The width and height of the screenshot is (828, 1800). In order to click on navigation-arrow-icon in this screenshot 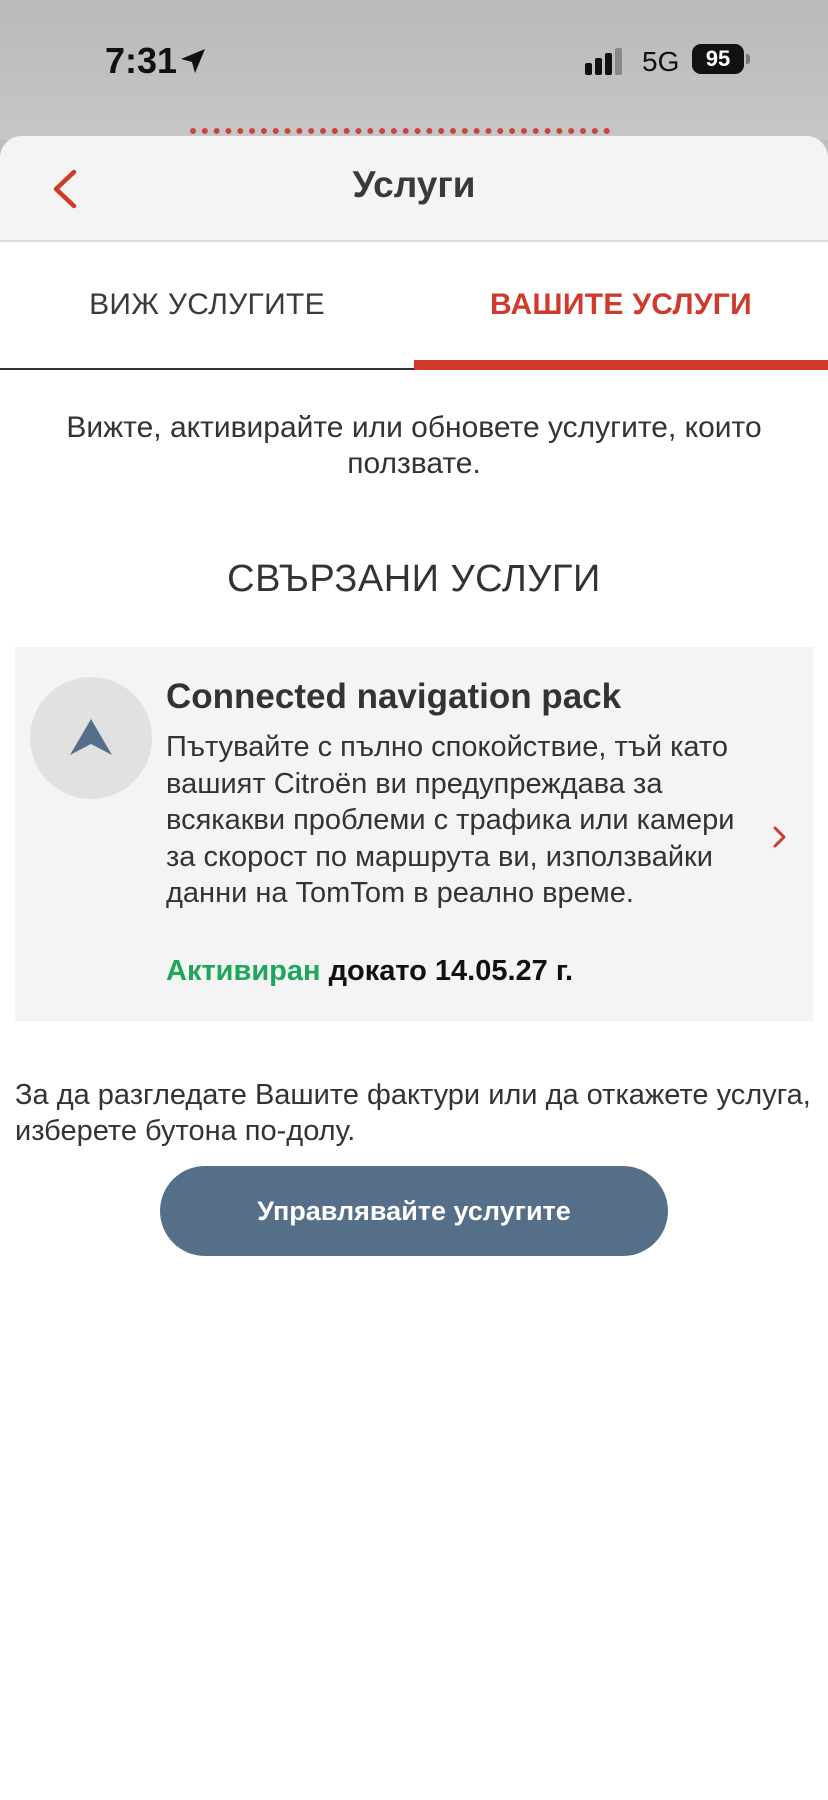, I will do `click(91, 737)`.